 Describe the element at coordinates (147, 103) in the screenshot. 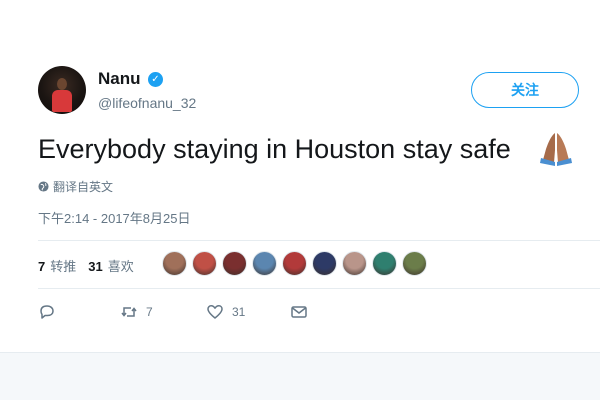

I see `user-handle: @lifeofnanu_32` at that location.